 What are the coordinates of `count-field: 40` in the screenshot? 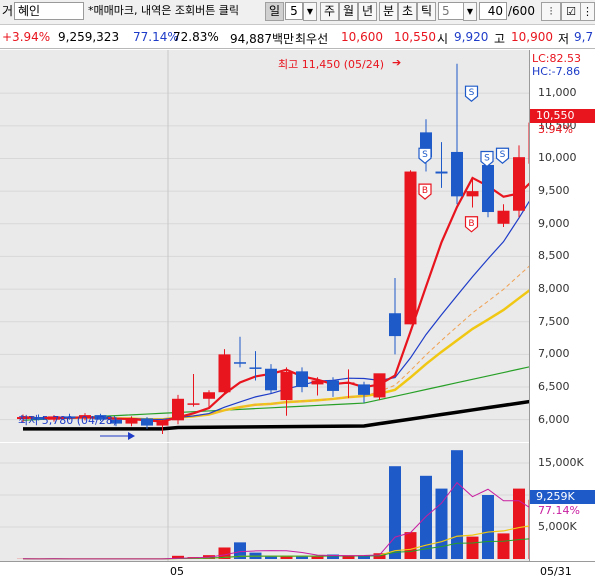 It's located at (493, 11).